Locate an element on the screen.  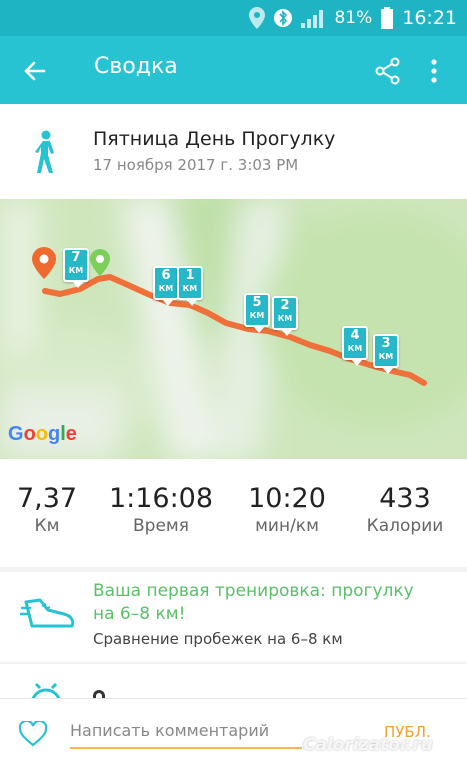
back-arrow-icon is located at coordinates (35, 71).